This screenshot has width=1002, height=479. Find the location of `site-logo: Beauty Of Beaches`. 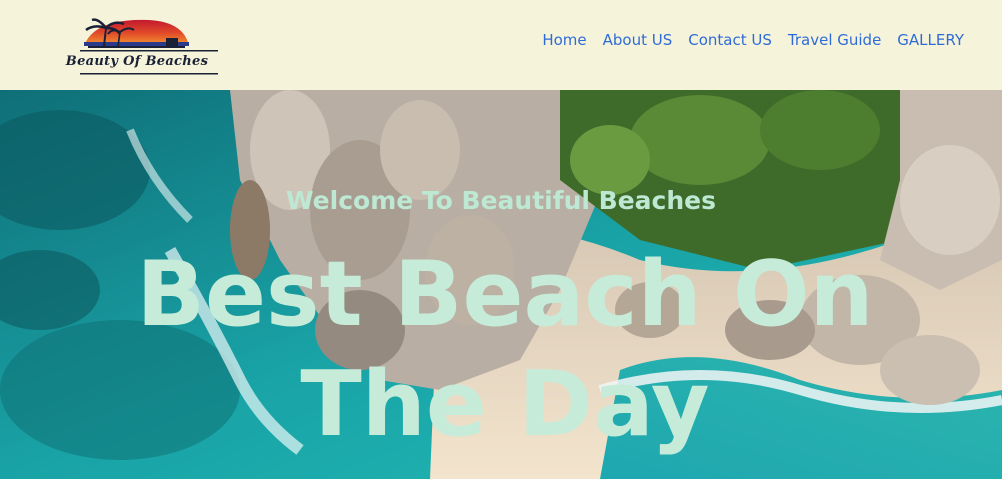

site-logo: Beauty Of Beaches is located at coordinates (137, 47).